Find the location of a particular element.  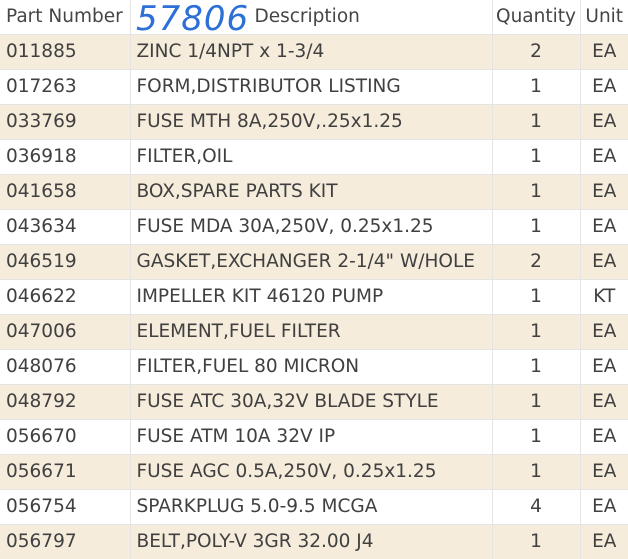

header-part-number: Part Number is located at coordinates (65, 17).